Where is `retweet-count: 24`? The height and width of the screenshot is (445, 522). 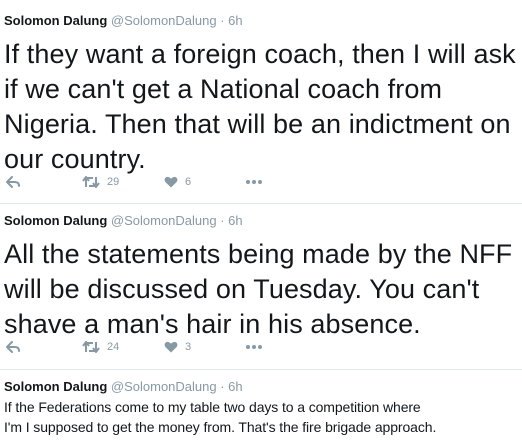 retweet-count: 24 is located at coordinates (113, 347).